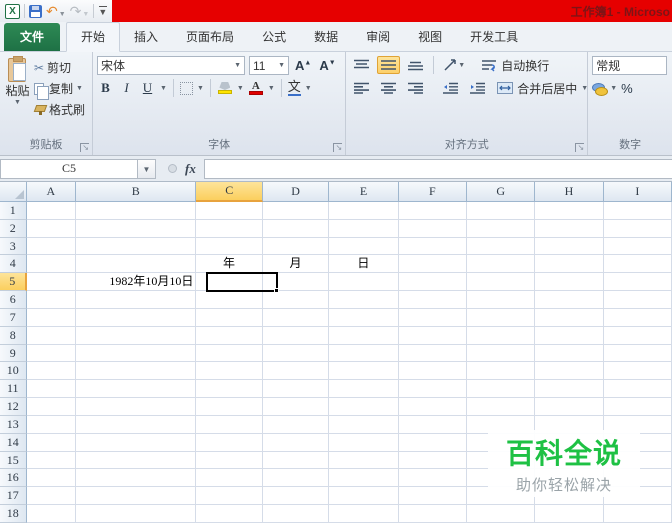 Image resolution: width=672 pixels, height=523 pixels. I want to click on cell-G9, so click(501, 353).